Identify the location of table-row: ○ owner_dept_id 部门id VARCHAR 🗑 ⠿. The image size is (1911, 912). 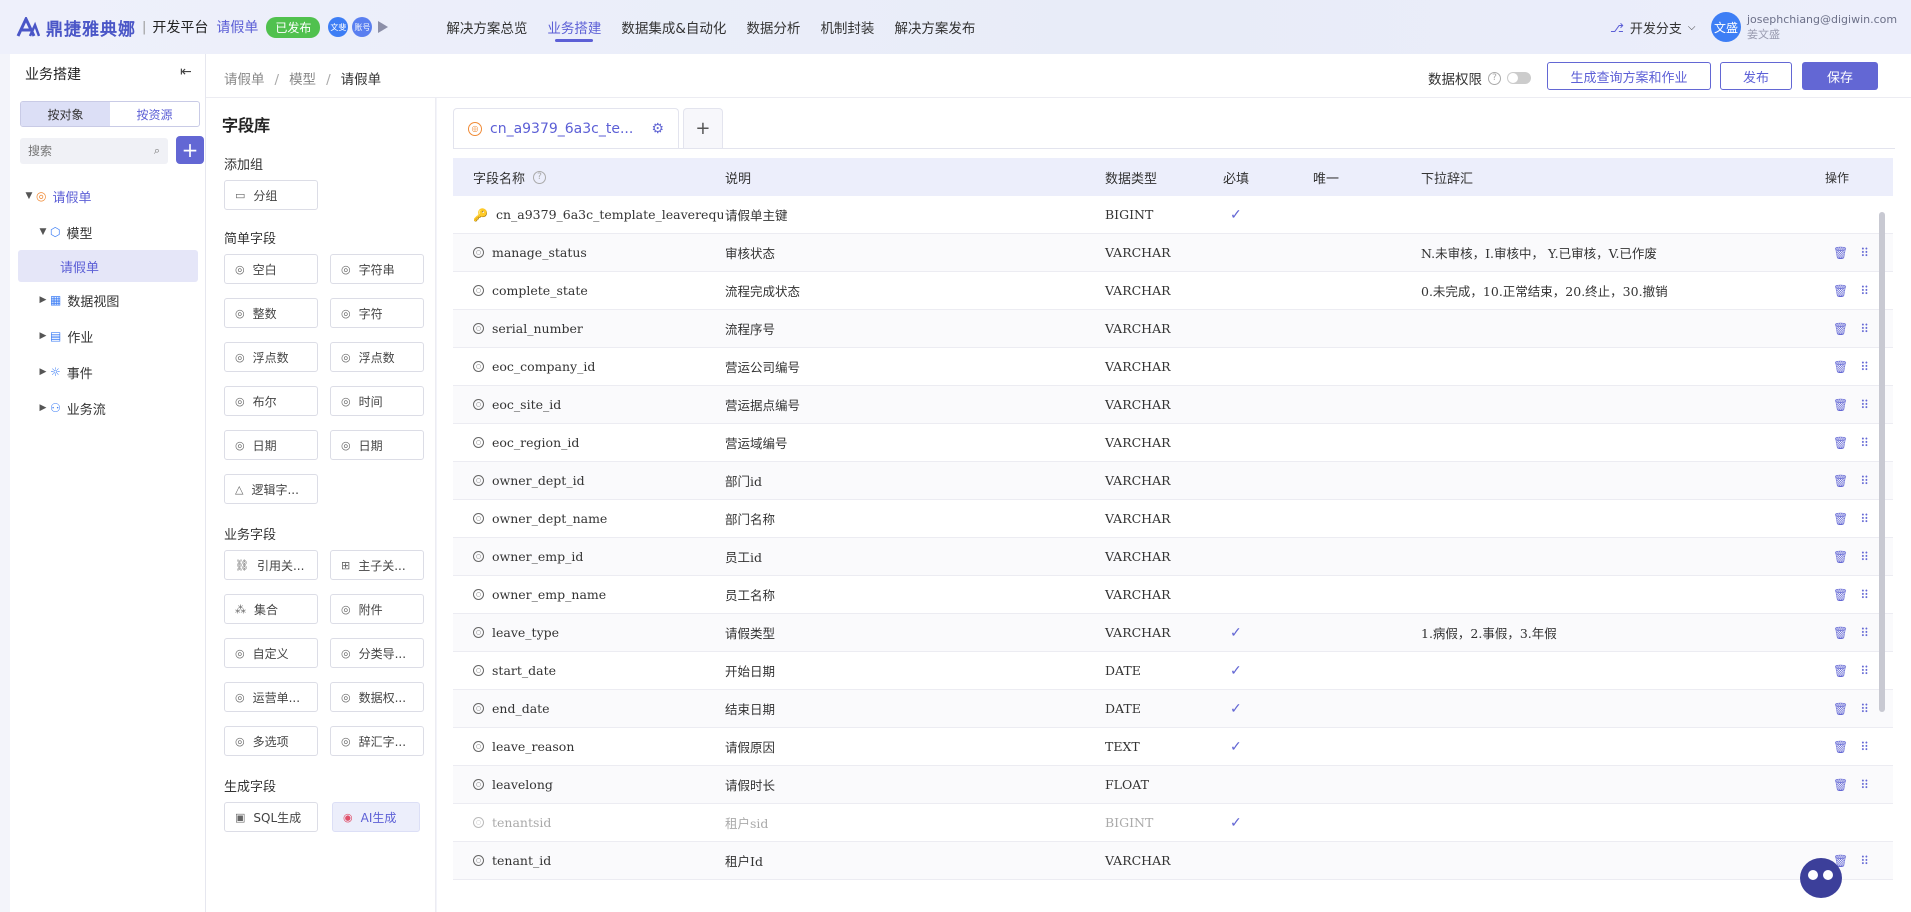
(1173, 481).